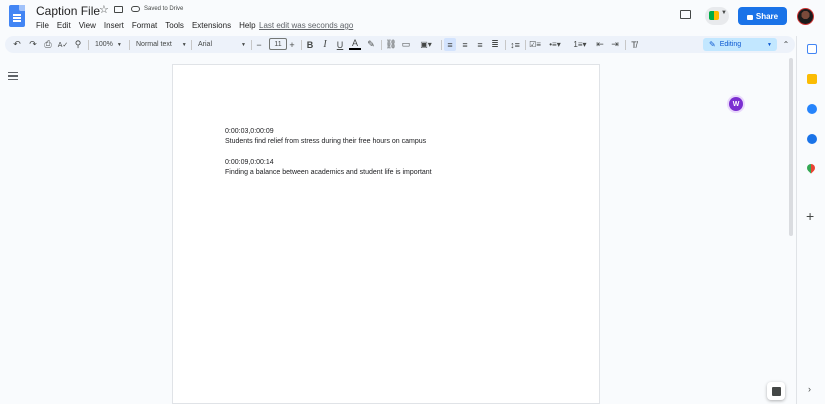 The height and width of the screenshot is (404, 825). I want to click on spellcheck-icon: A✓, so click(63, 44).